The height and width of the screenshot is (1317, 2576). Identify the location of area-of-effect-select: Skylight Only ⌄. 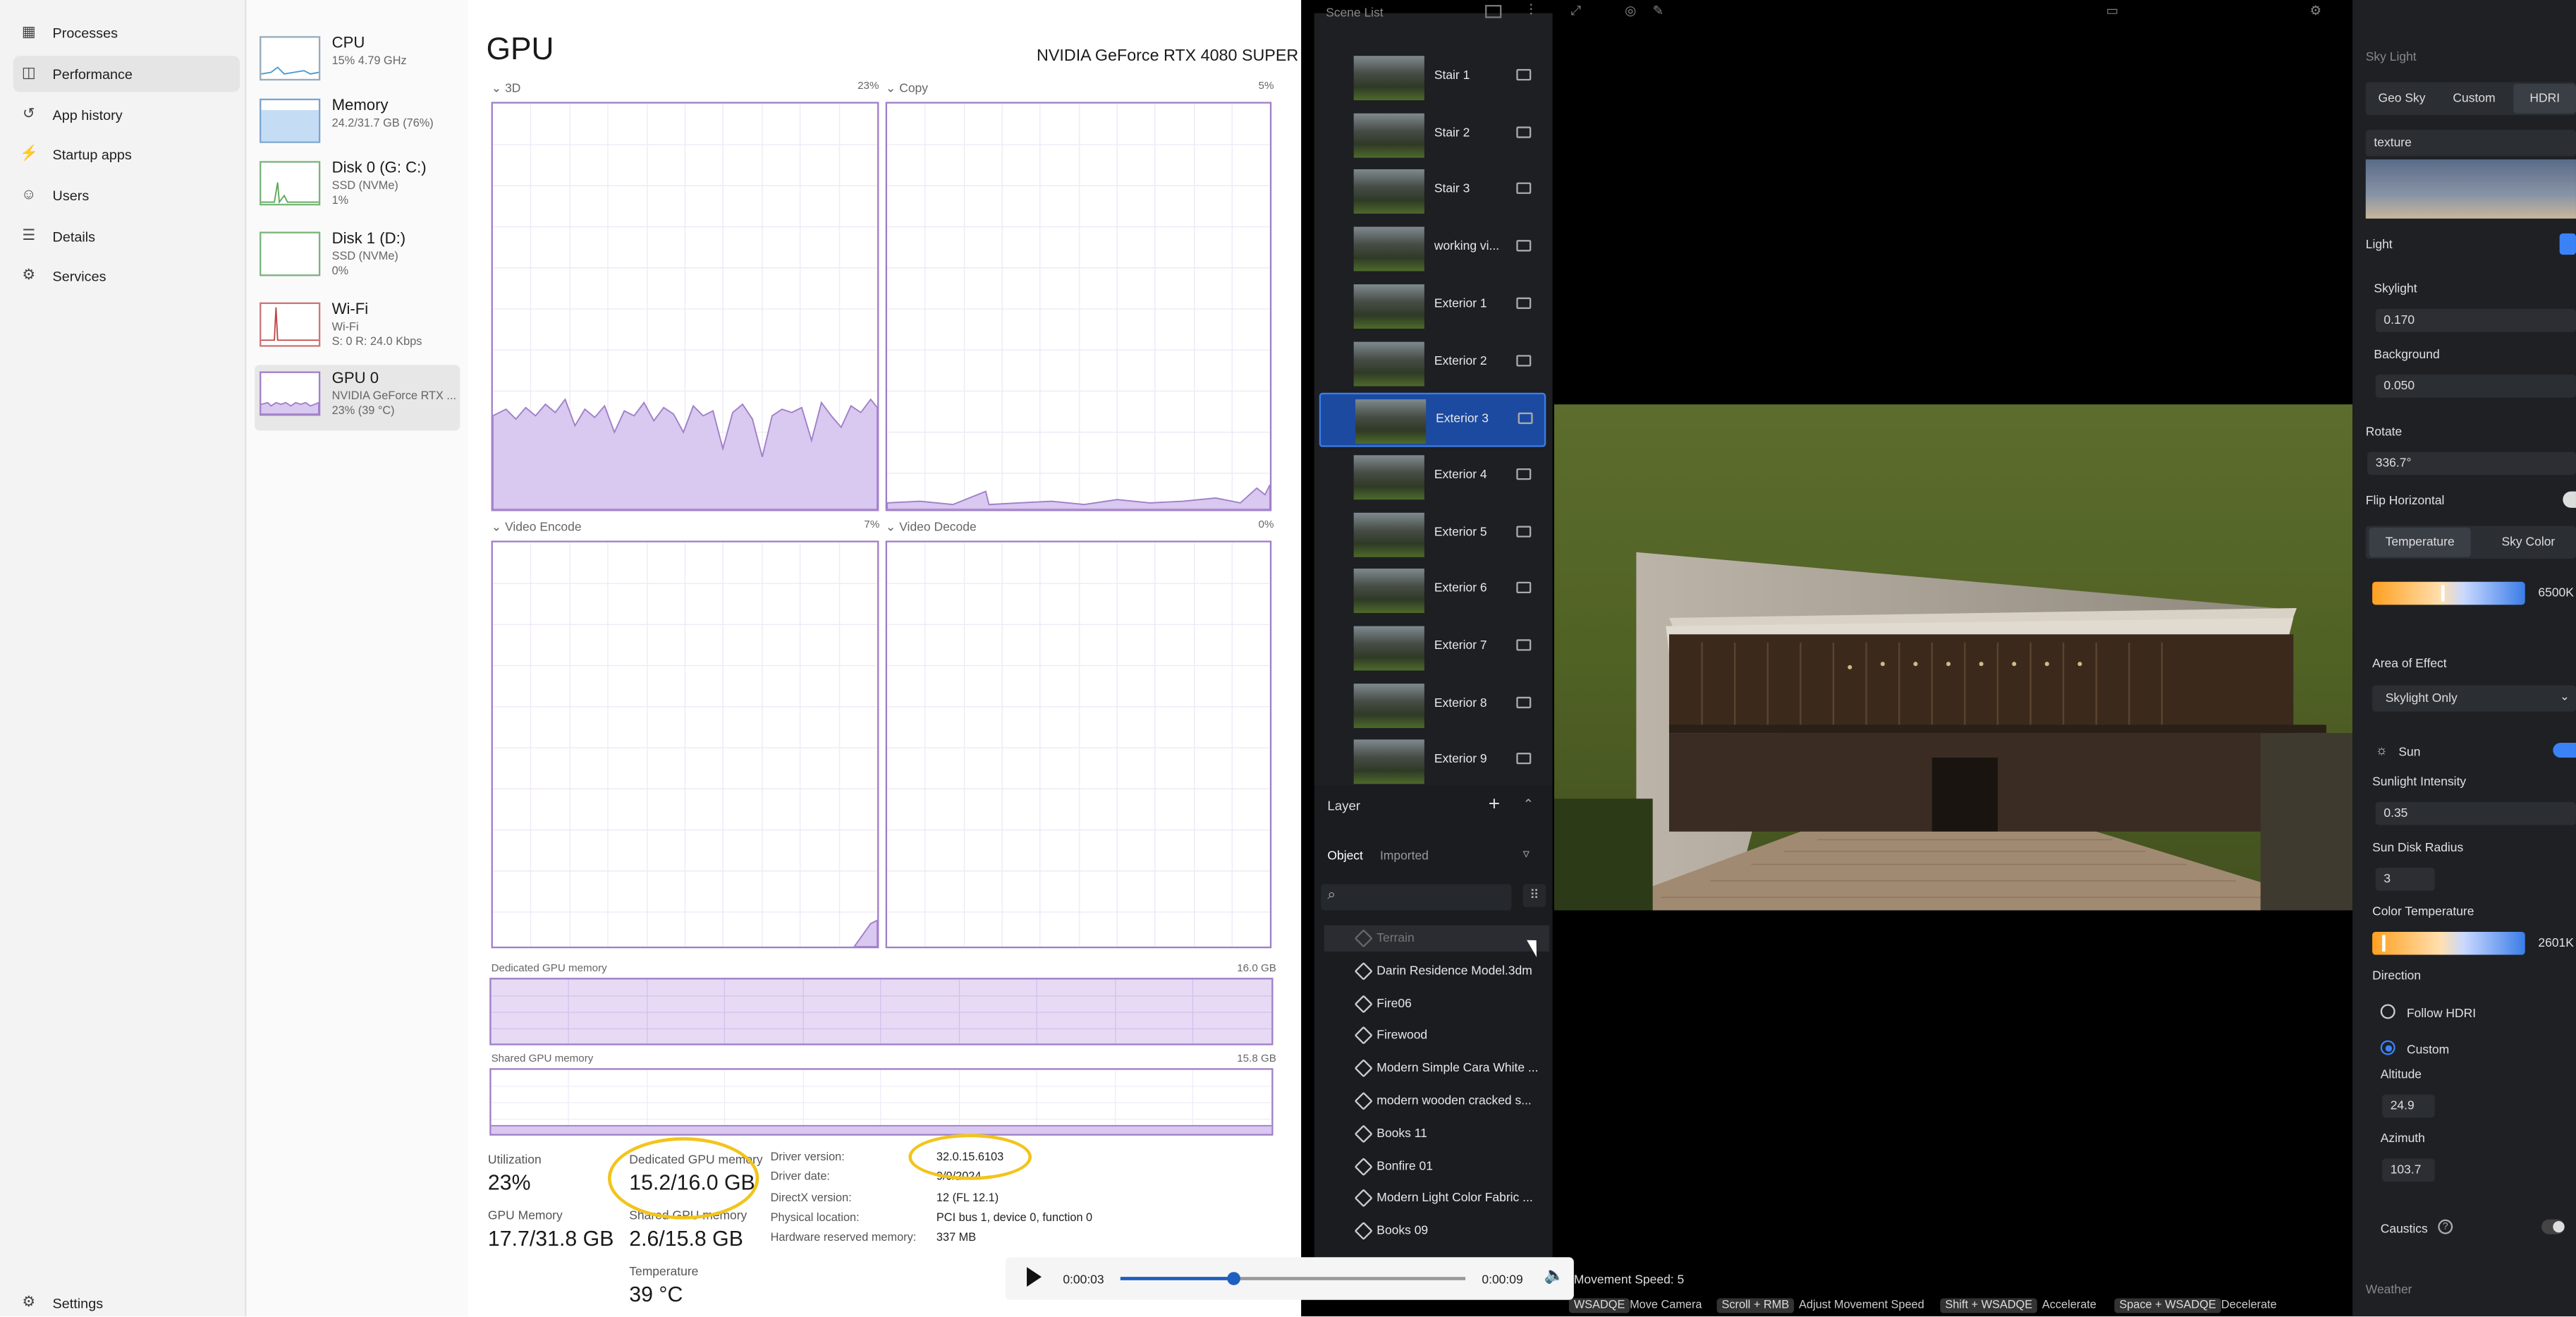
(2474, 698).